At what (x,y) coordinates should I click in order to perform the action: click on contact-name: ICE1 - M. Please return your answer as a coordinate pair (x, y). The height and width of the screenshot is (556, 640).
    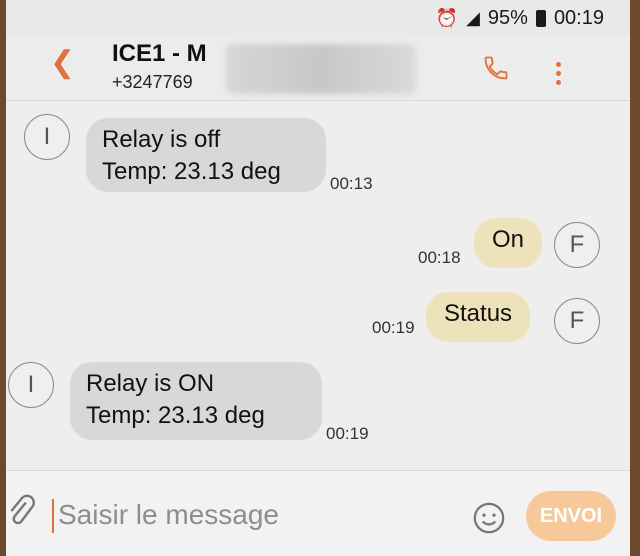
    Looking at the image, I should click on (159, 53).